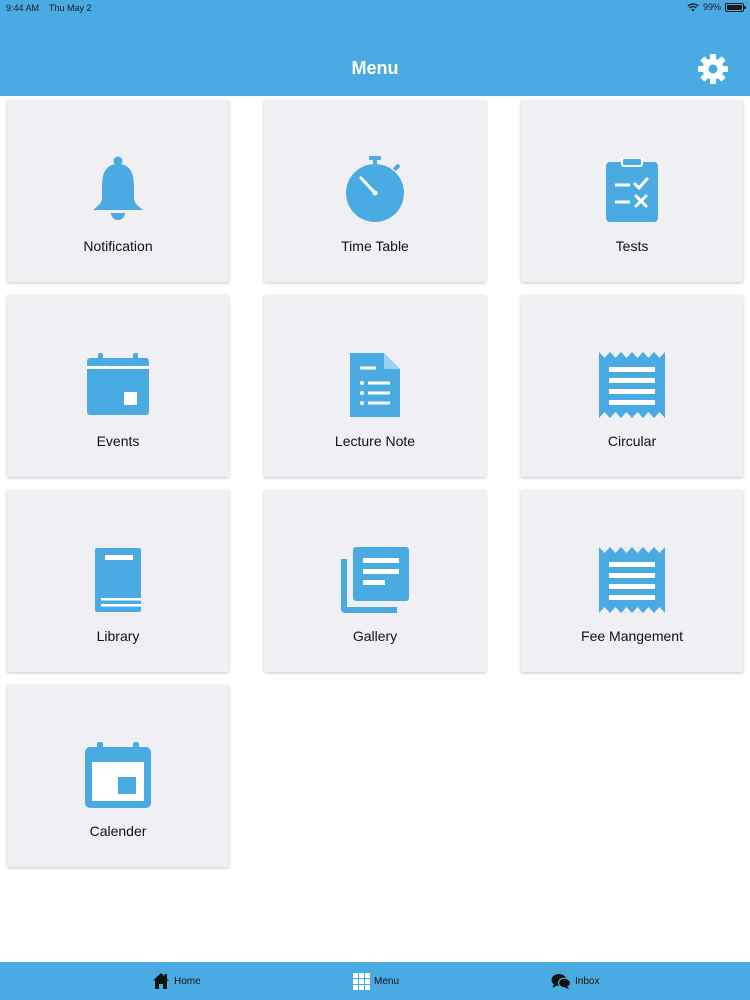 This screenshot has width=750, height=1000. I want to click on chat-bubbles-icon, so click(561, 981).